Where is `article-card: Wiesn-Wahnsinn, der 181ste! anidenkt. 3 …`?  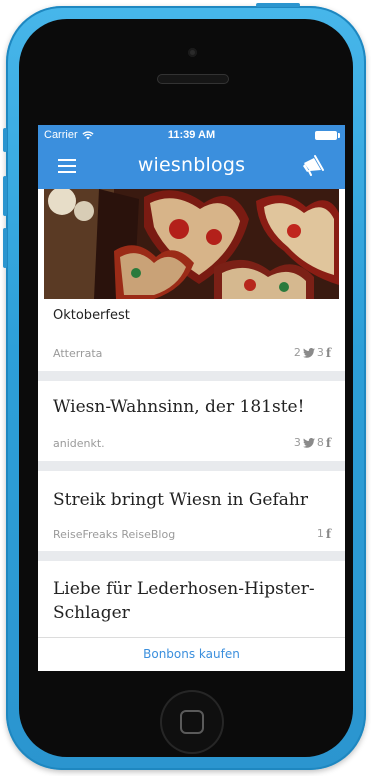 article-card: Wiesn-Wahnsinn, der 181ste! anidenkt. 3 … is located at coordinates (191, 421).